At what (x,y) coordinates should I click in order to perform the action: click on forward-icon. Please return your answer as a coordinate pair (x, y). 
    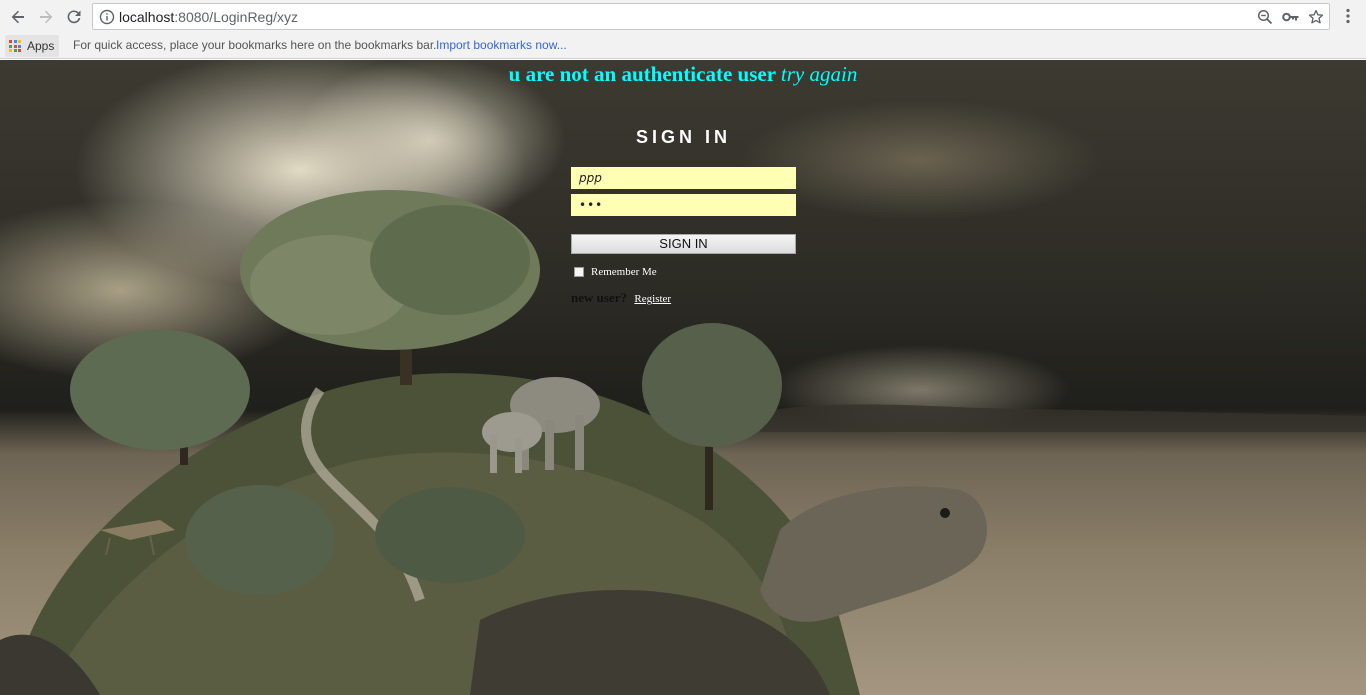
    Looking at the image, I should click on (46, 17).